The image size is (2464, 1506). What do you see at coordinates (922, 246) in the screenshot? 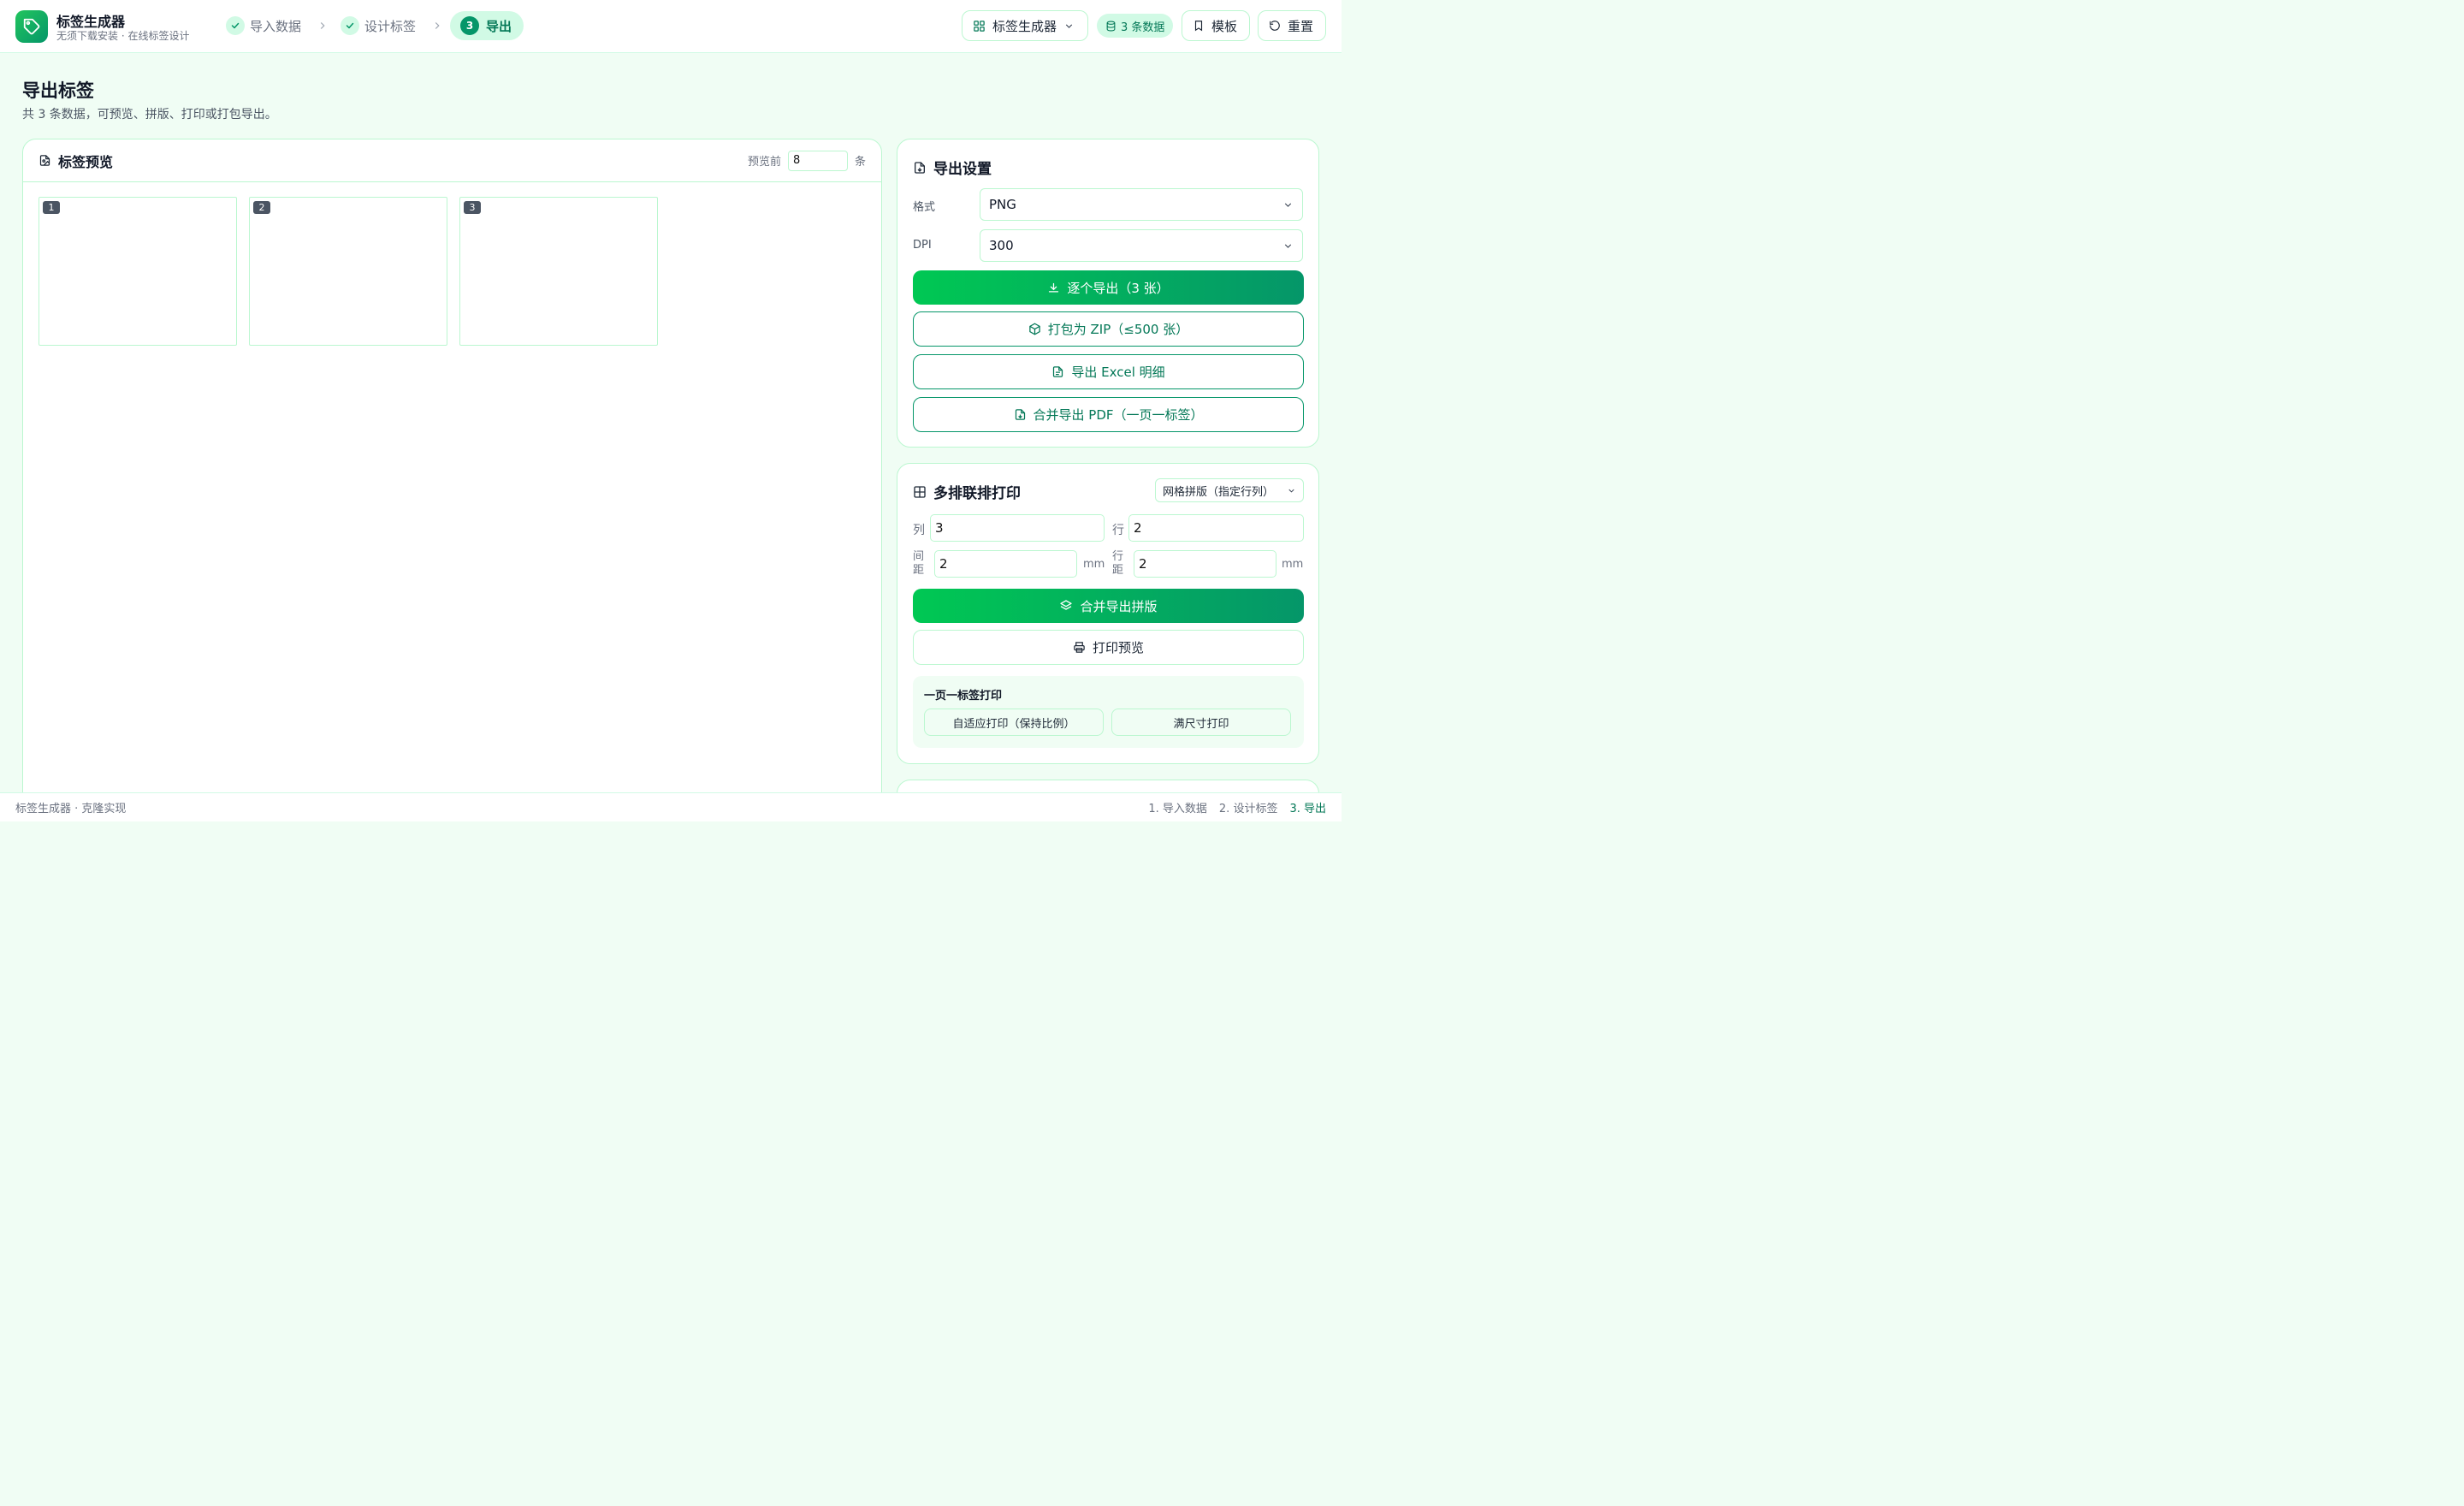
I see `dpi-label: DPI` at bounding box center [922, 246].